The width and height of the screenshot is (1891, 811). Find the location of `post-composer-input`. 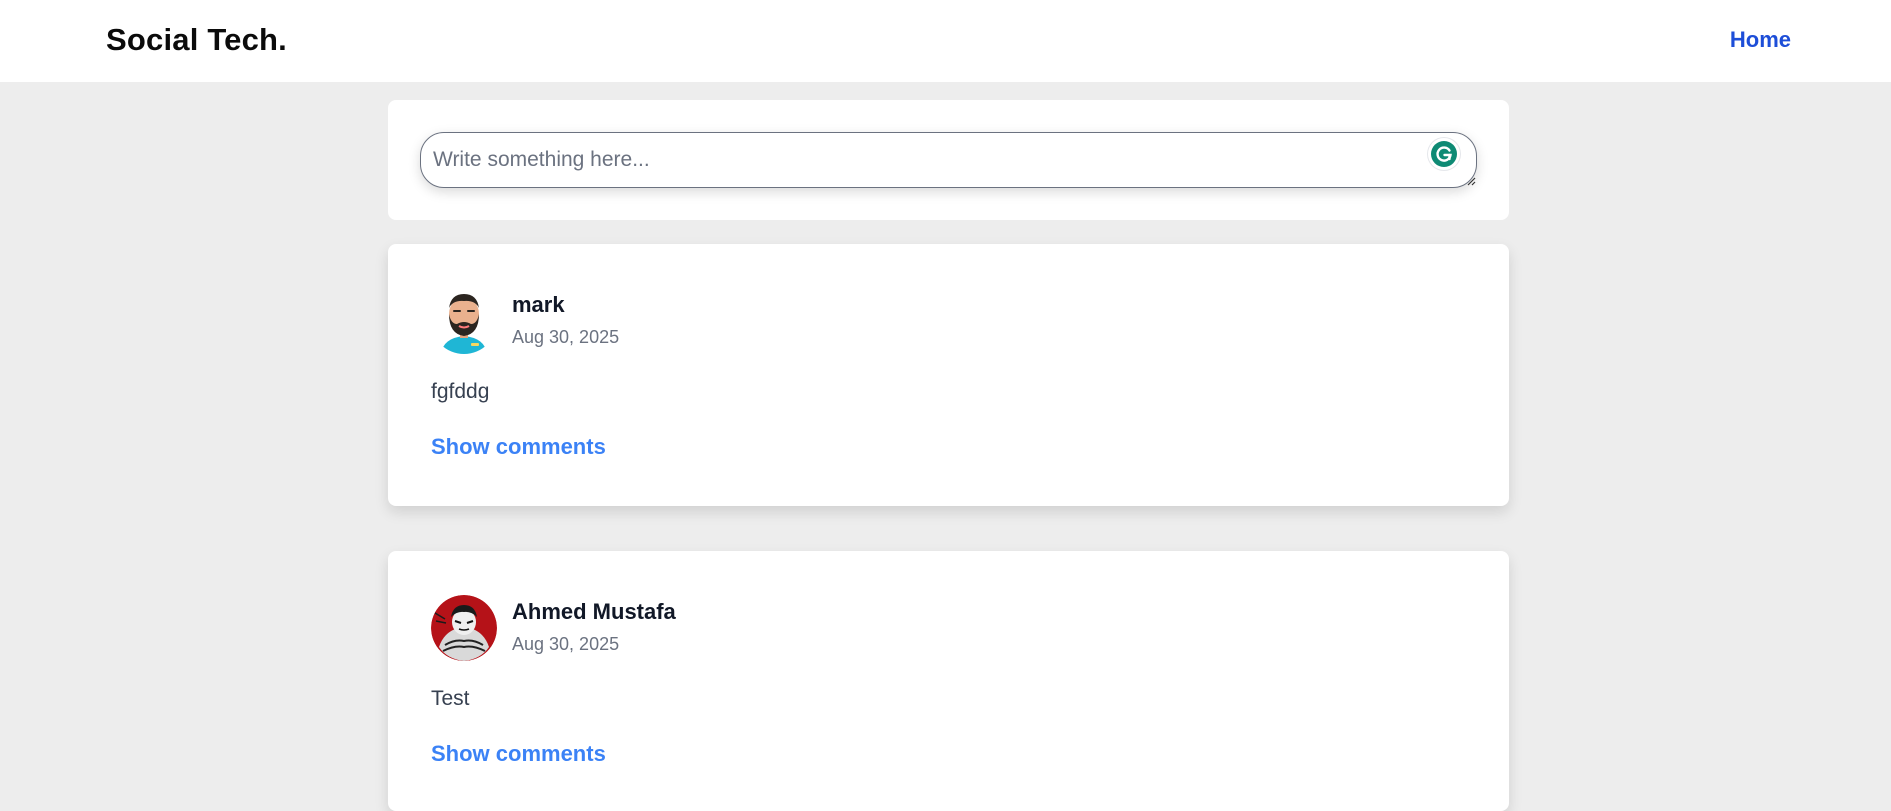

post-composer-input is located at coordinates (948, 160).